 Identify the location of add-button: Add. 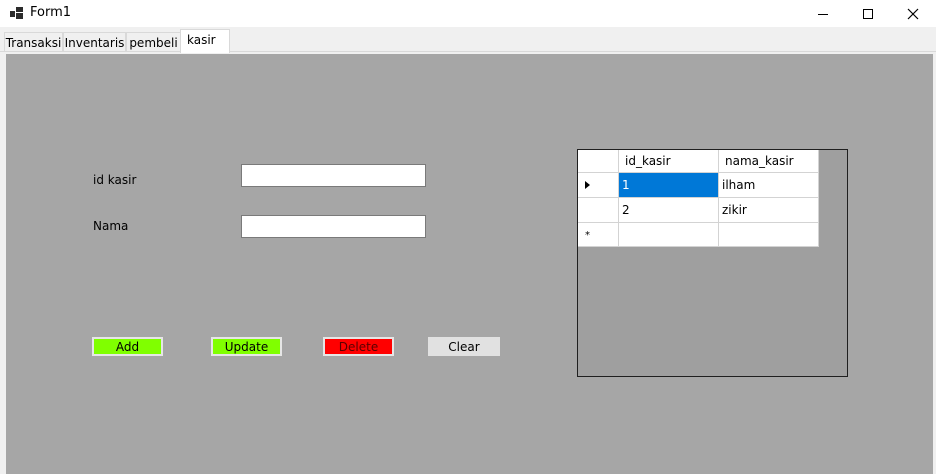
(127, 346).